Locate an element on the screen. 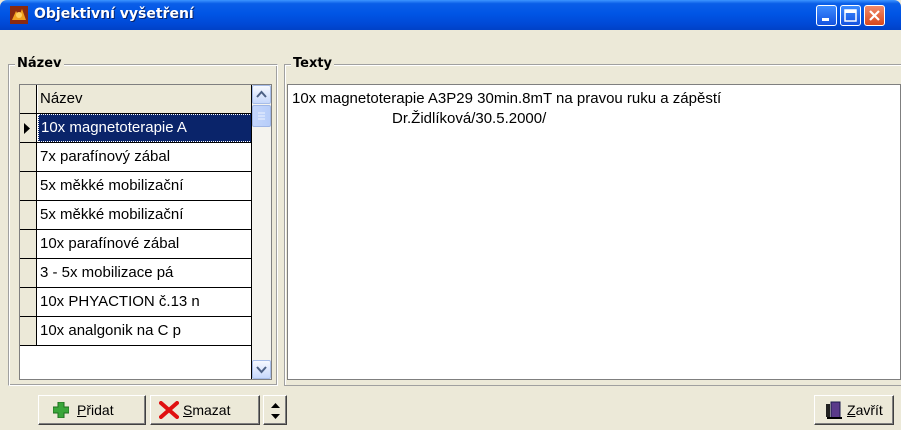 This screenshot has height=430, width=901. scroll-down-button is located at coordinates (261, 369).